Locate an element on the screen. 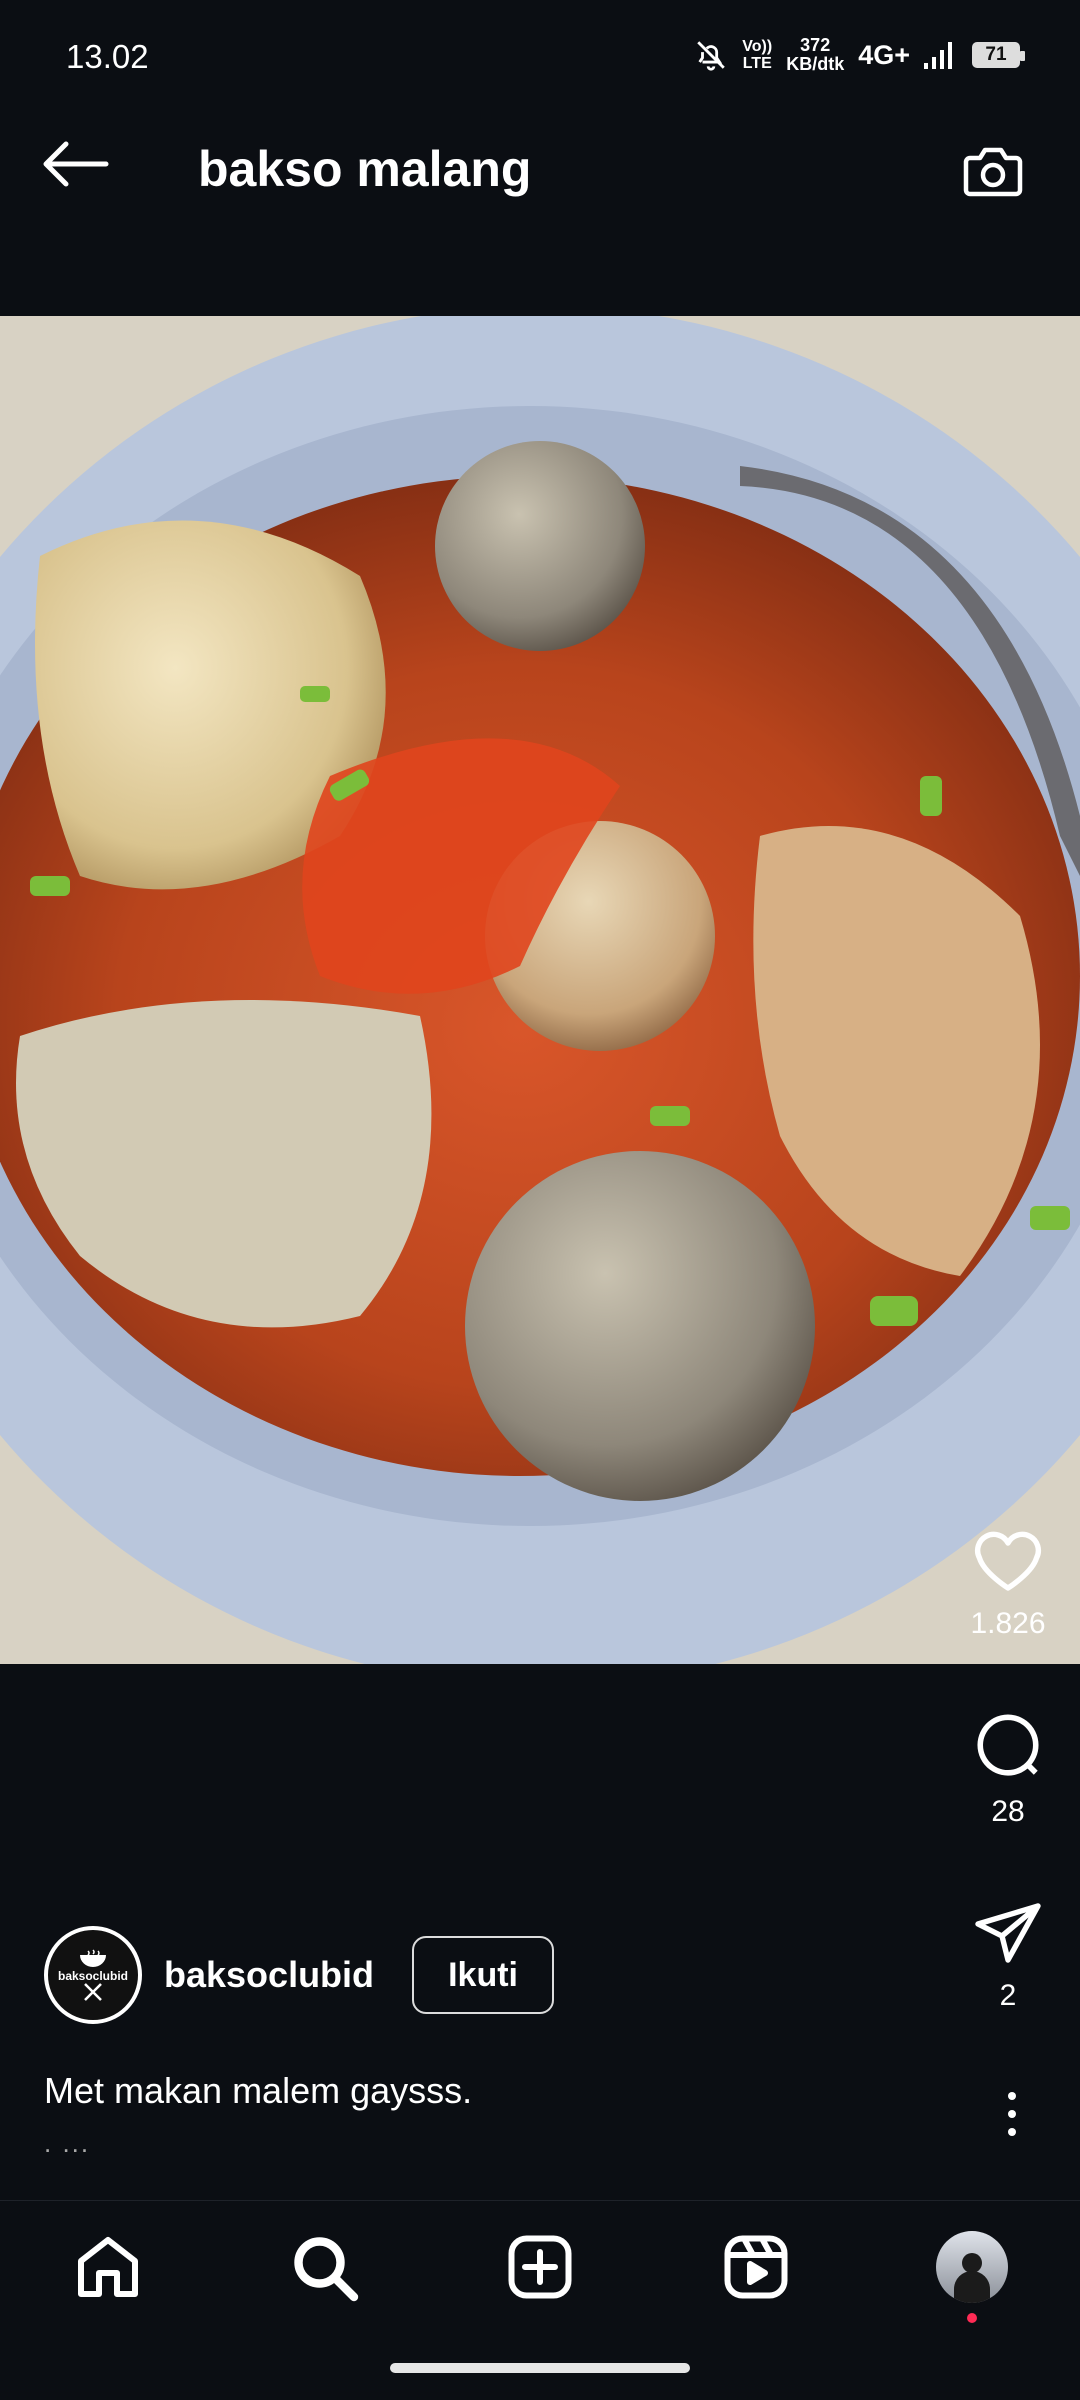  more-options-icon is located at coordinates (1012, 2114).